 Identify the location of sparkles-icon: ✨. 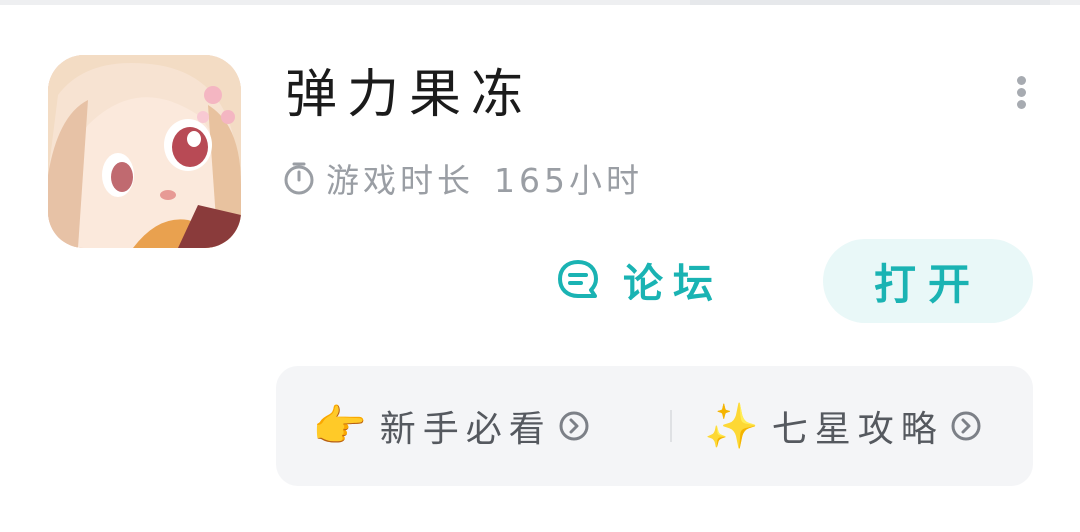
(735, 426).